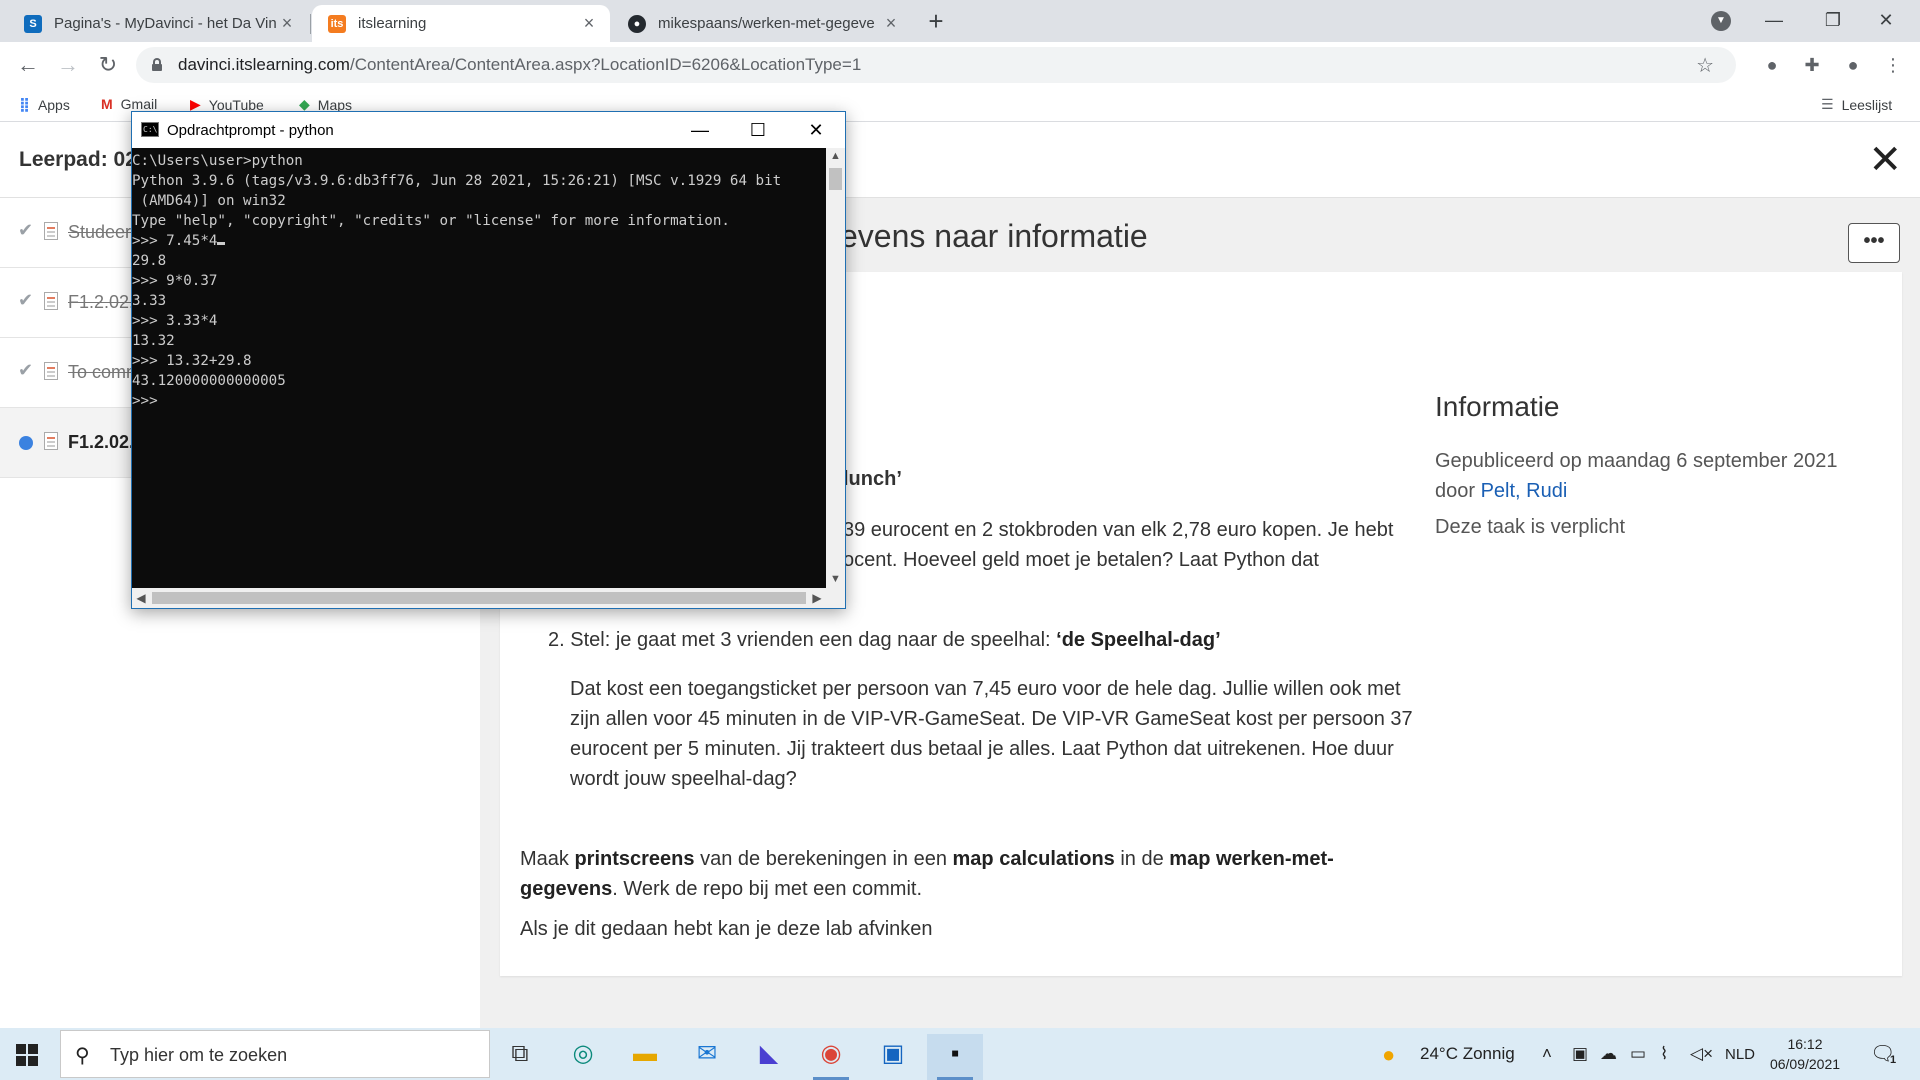  Describe the element at coordinates (835, 368) in the screenshot. I see `console-vertical-scrollbar: ▲ ▼` at that location.